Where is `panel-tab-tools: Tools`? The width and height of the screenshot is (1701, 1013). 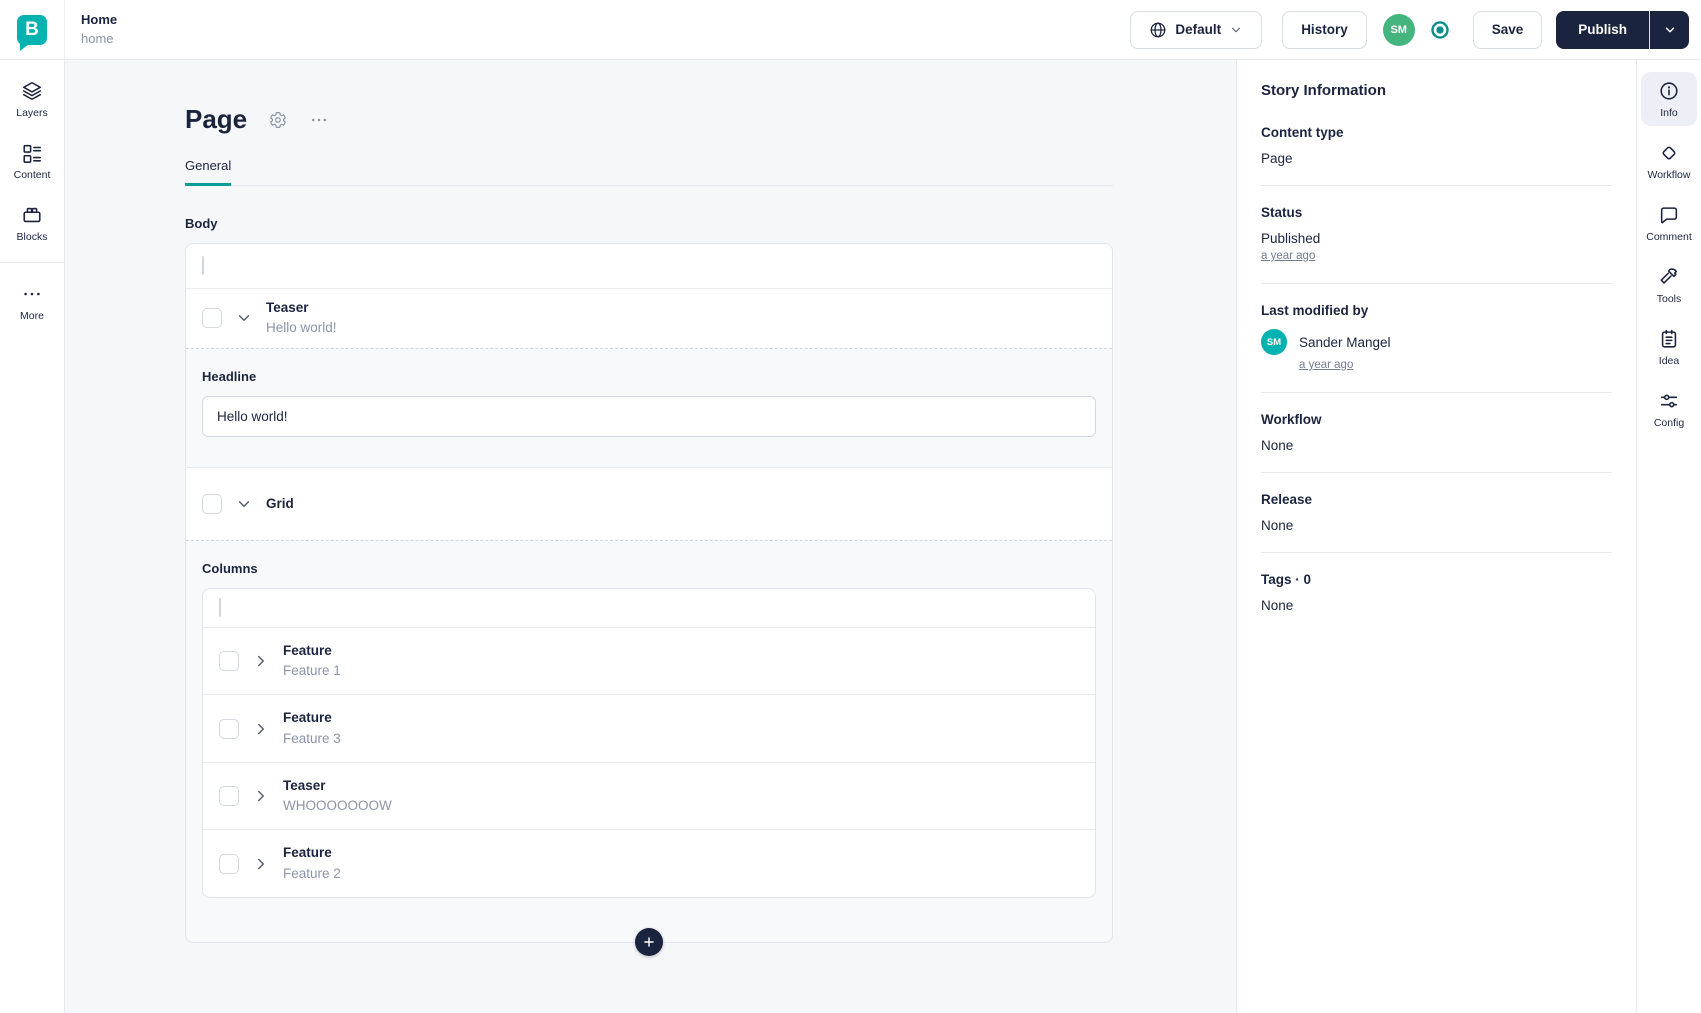 panel-tab-tools: Tools is located at coordinates (1669, 285).